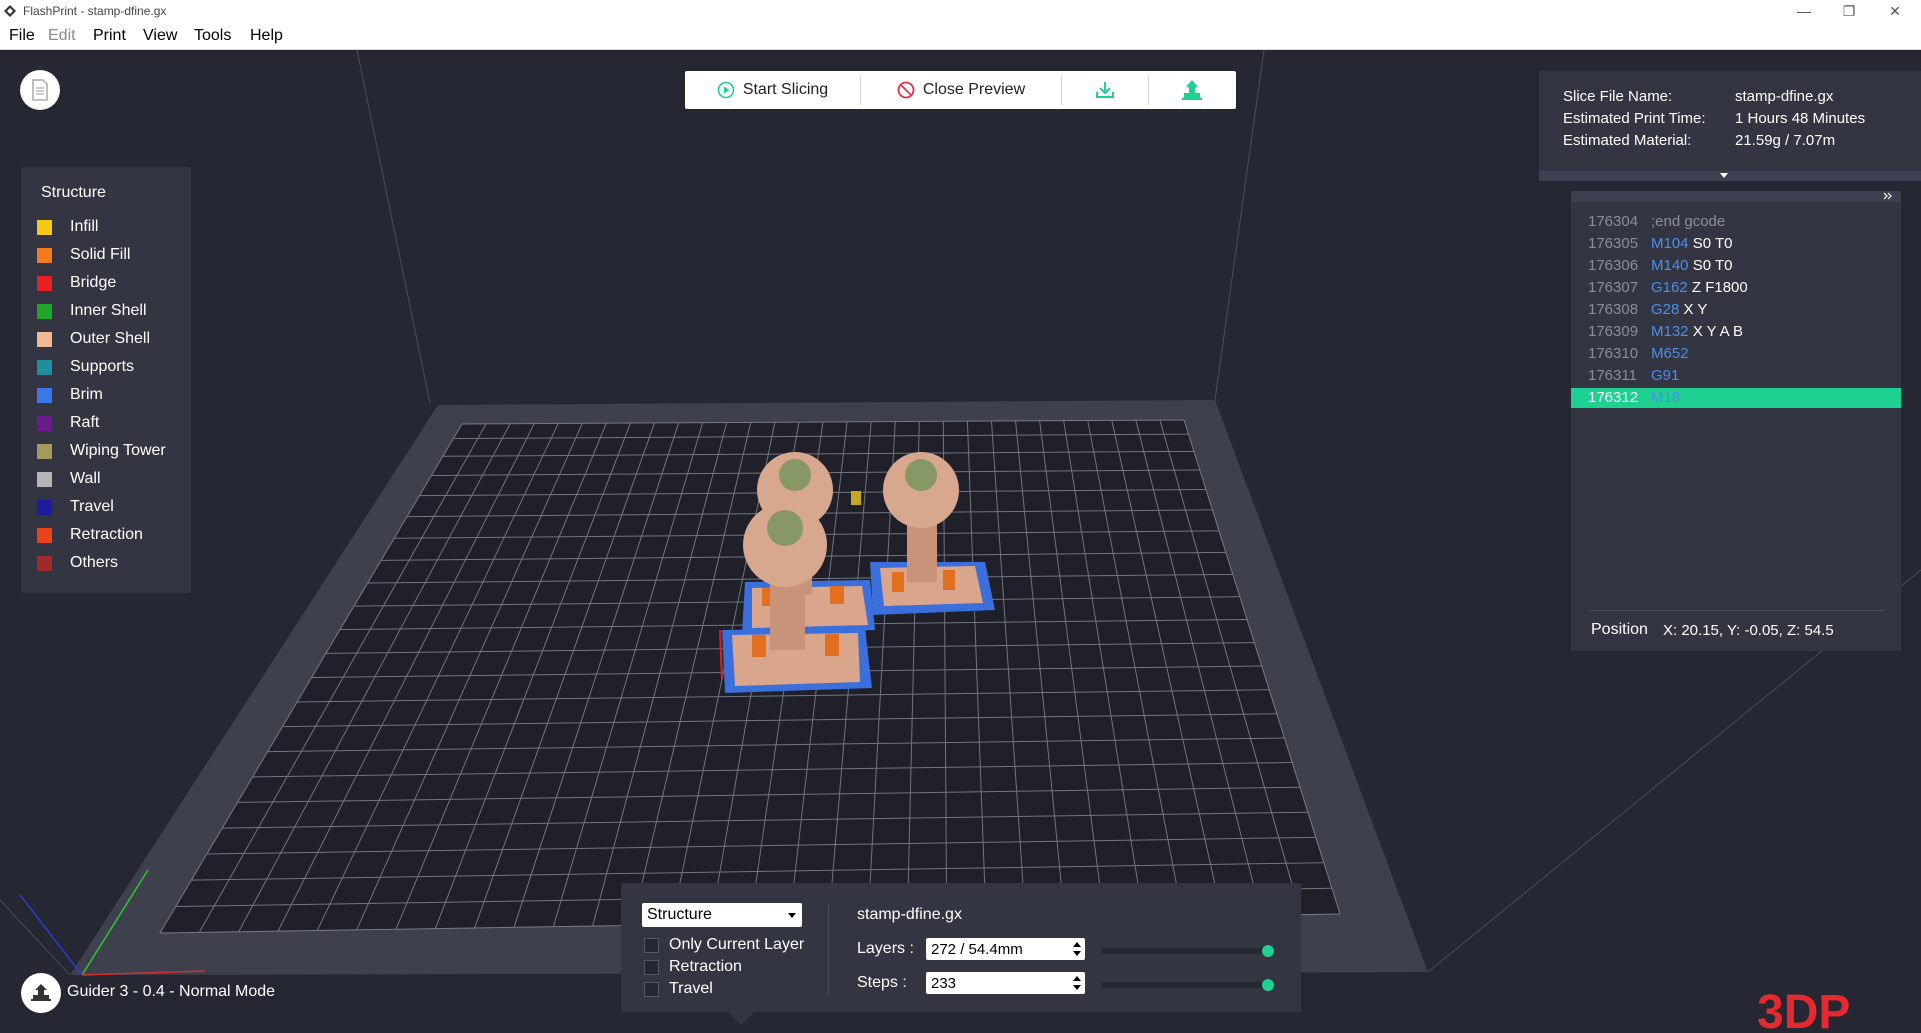 Image resolution: width=1921 pixels, height=1033 pixels. I want to click on no-entry-icon, so click(906, 90).